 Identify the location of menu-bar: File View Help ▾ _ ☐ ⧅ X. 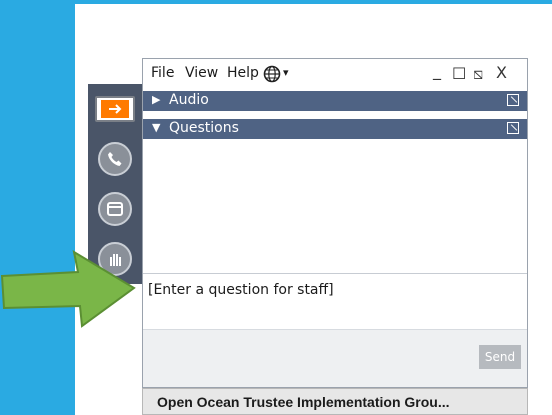
(335, 74).